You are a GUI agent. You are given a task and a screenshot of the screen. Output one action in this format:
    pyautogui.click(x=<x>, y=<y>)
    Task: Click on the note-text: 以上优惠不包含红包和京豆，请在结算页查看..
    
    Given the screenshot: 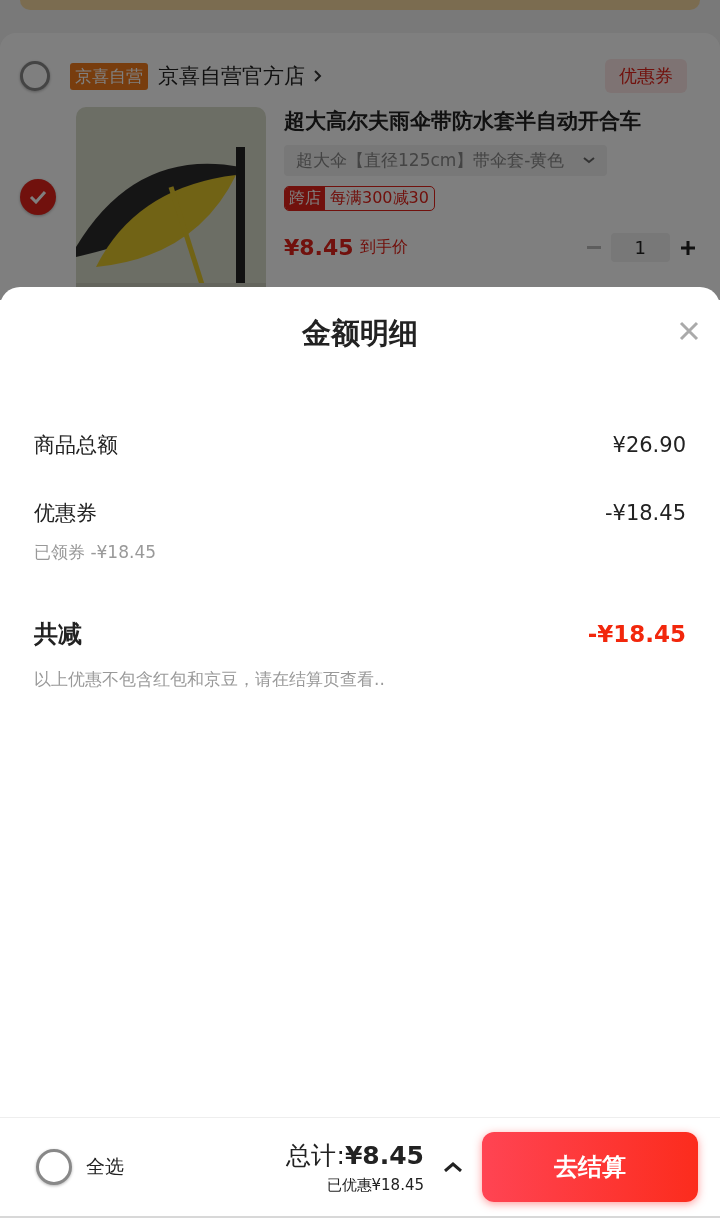 What is the action you would take?
    pyautogui.click(x=210, y=679)
    